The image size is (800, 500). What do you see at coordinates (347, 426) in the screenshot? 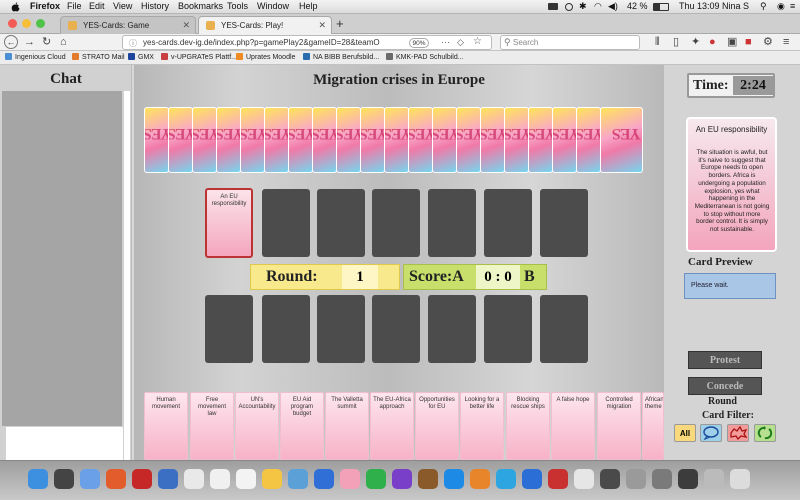
I see `hand-card: The Valletta summit` at bounding box center [347, 426].